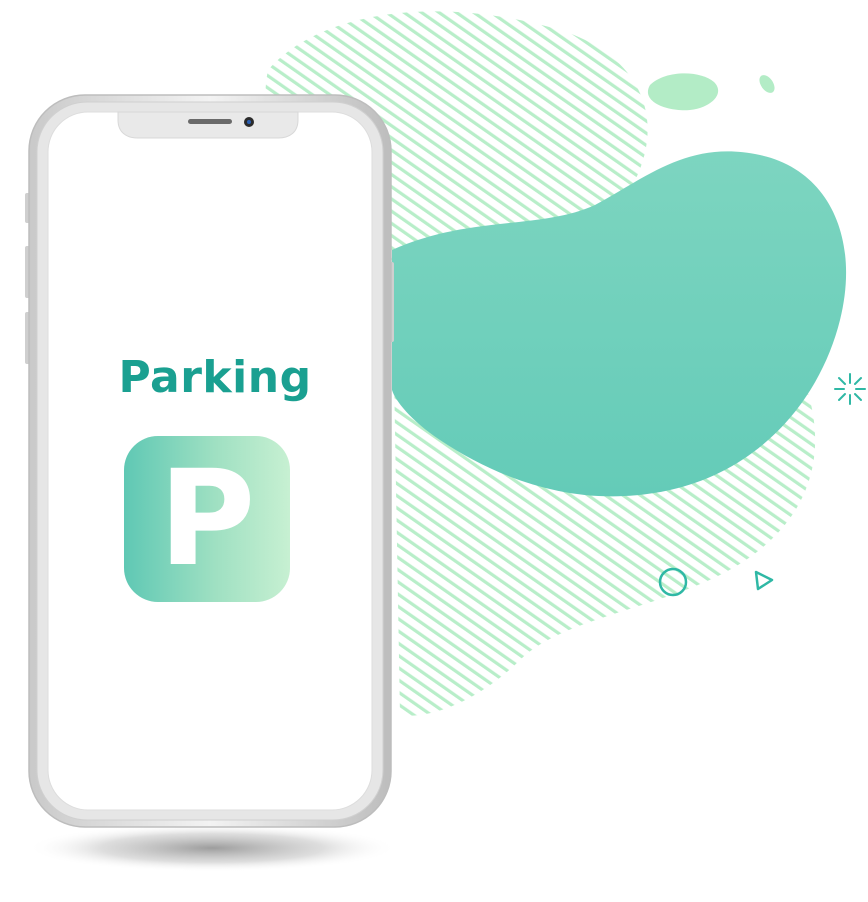 The height and width of the screenshot is (902, 868). What do you see at coordinates (208, 125) in the screenshot?
I see `phone-notch` at bounding box center [208, 125].